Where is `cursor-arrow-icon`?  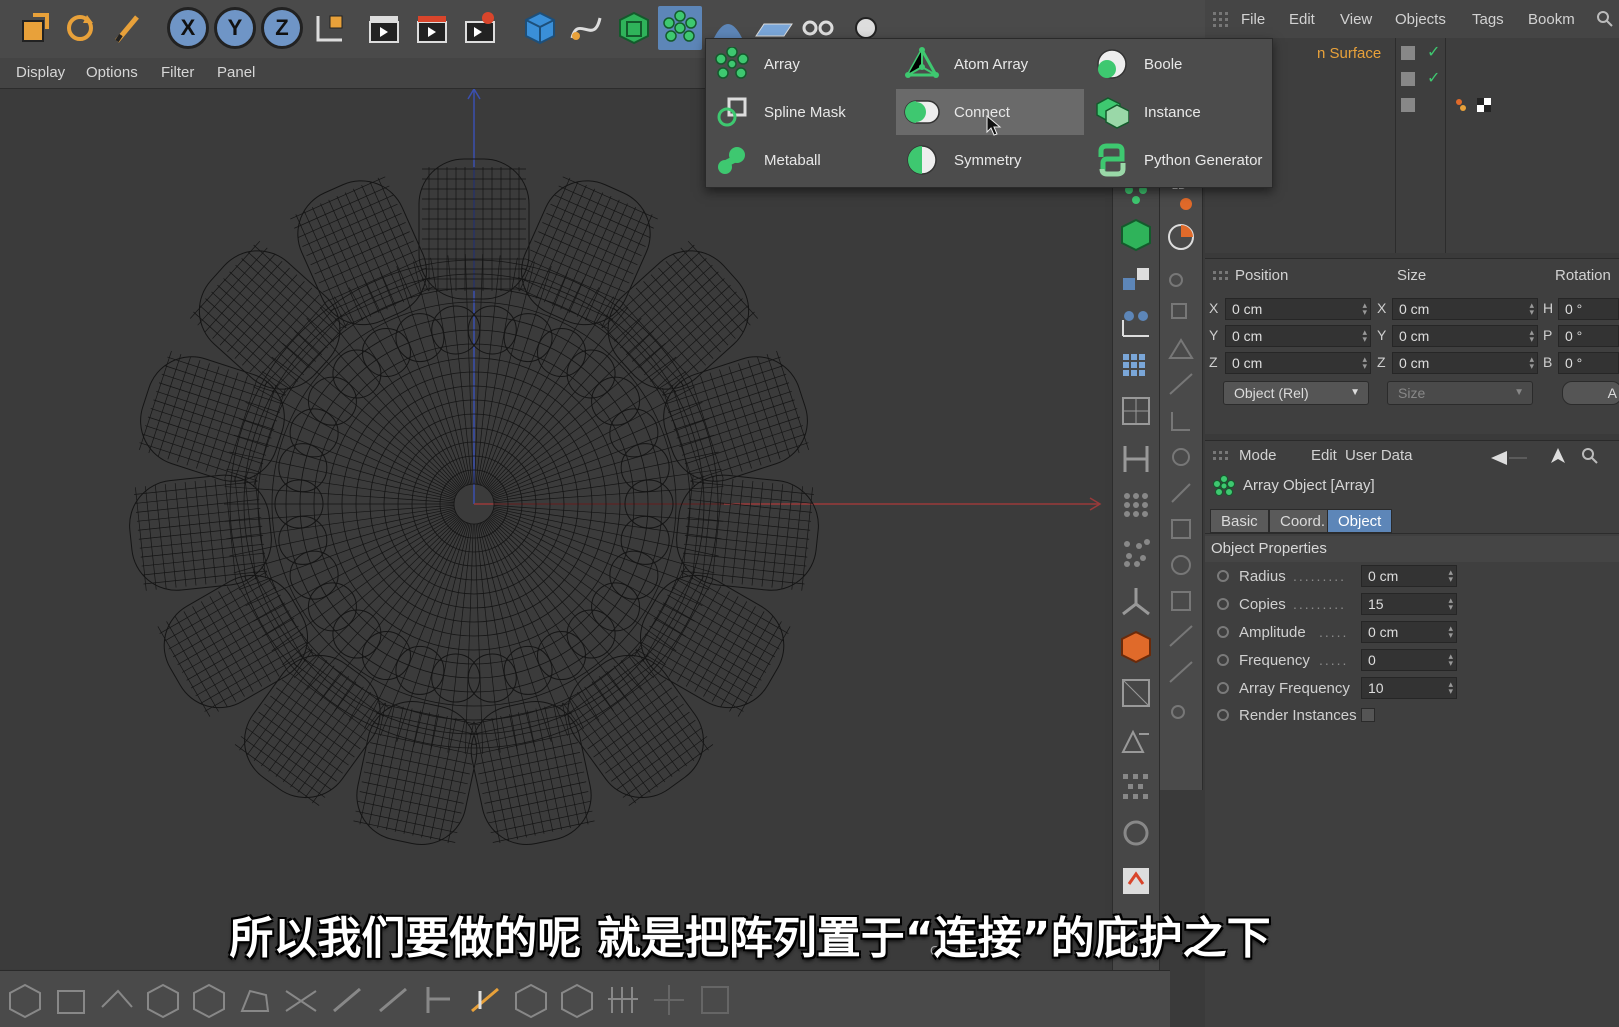
cursor-arrow-icon is located at coordinates (1558, 456).